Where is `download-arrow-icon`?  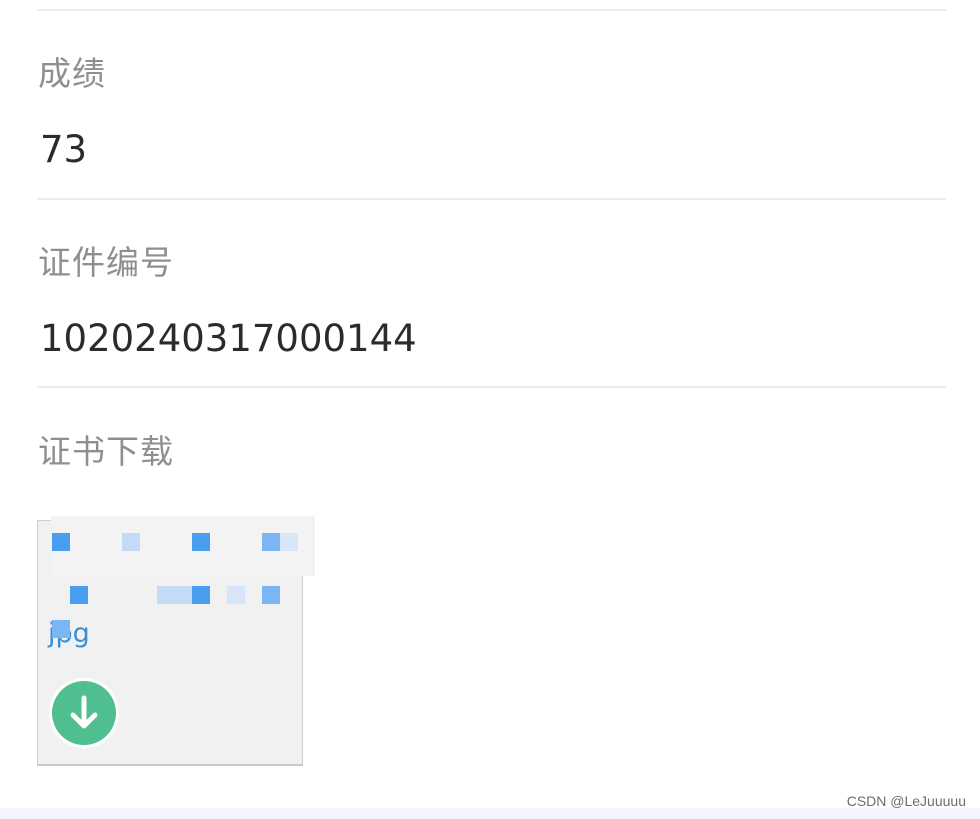 download-arrow-icon is located at coordinates (84, 712).